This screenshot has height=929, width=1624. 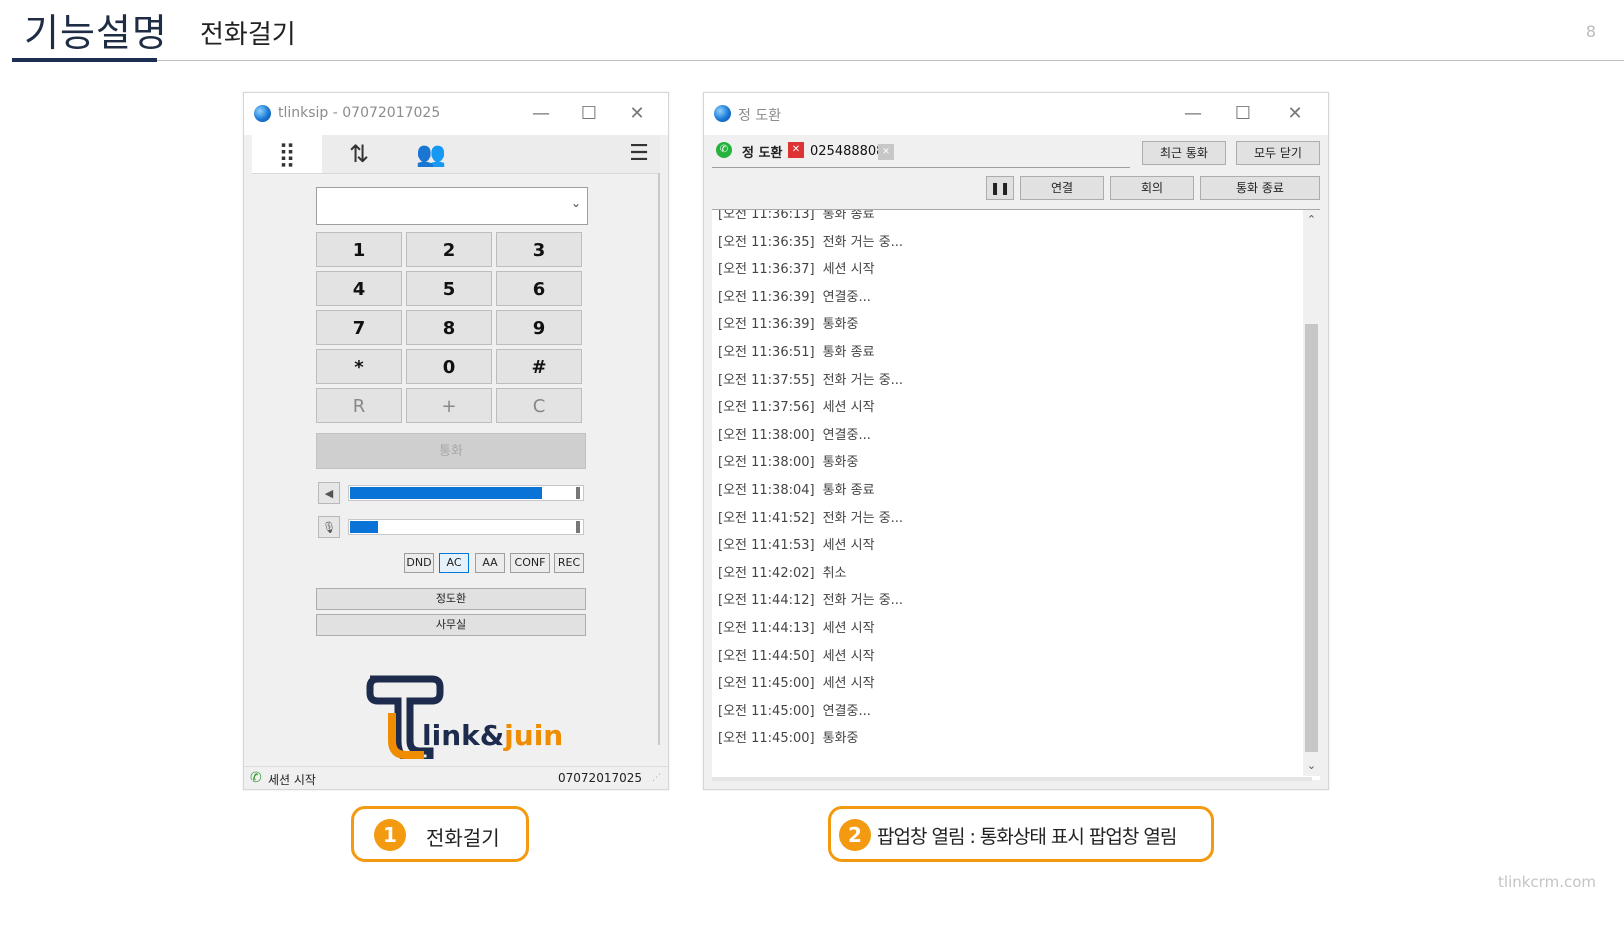 I want to click on key-2: 2, so click(x=449, y=249).